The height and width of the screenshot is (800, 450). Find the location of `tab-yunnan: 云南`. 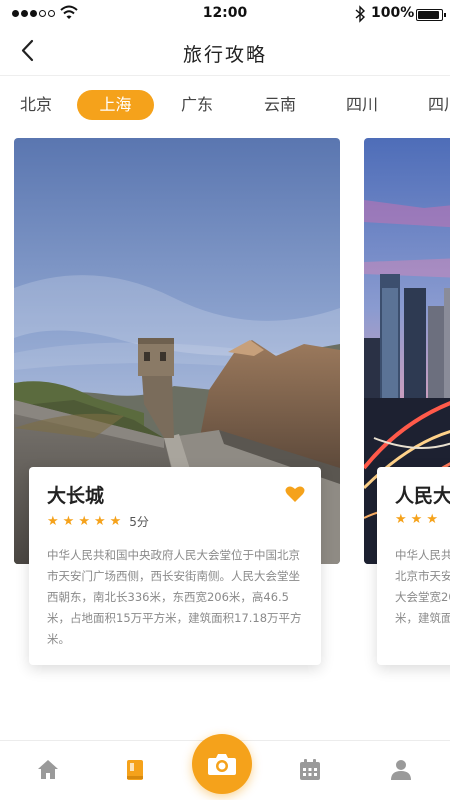

tab-yunnan: 云南 is located at coordinates (280, 105).